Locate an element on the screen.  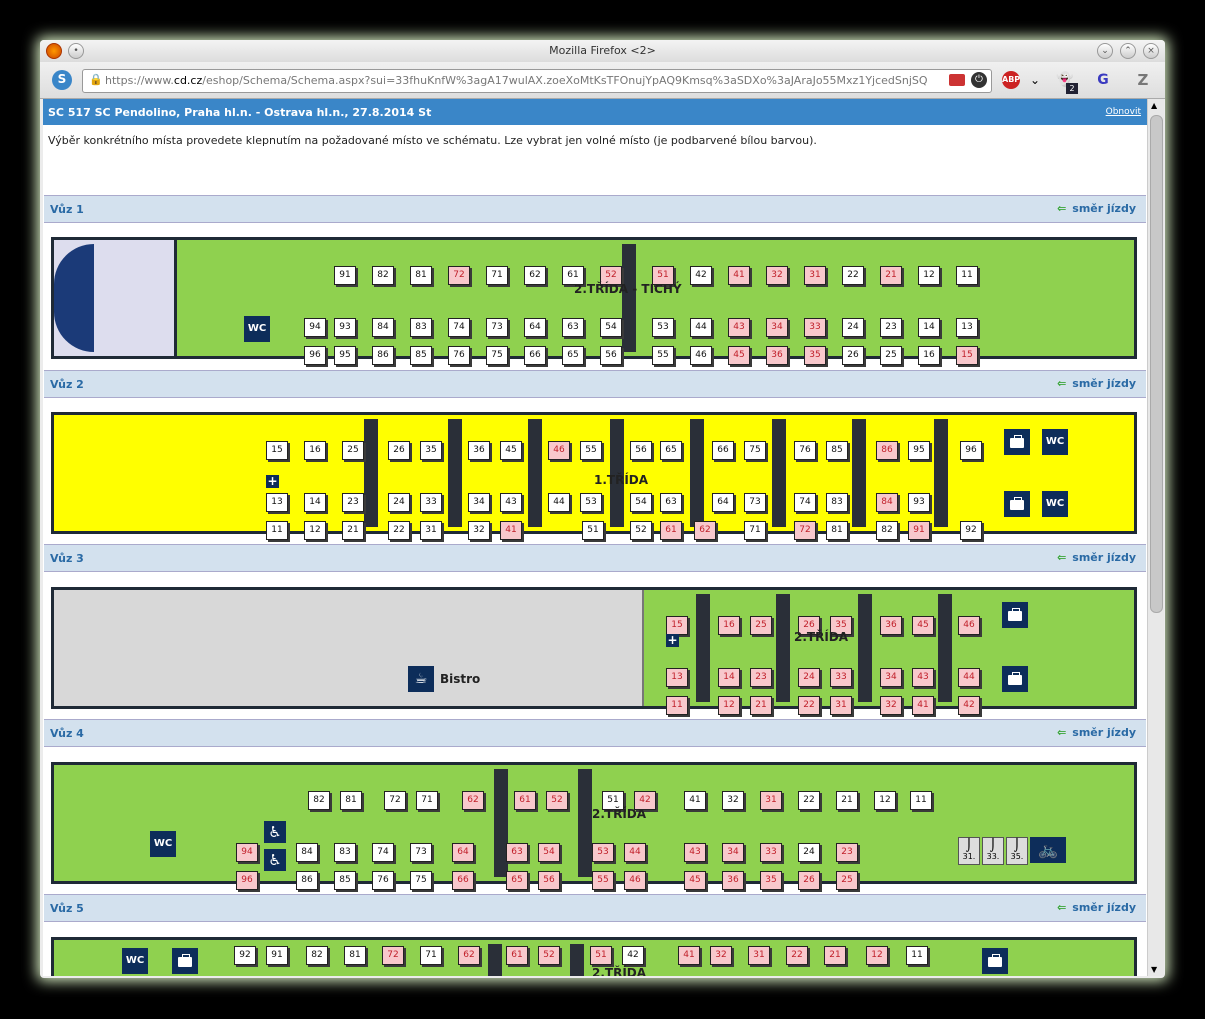
seat: 46 is located at coordinates (701, 355).